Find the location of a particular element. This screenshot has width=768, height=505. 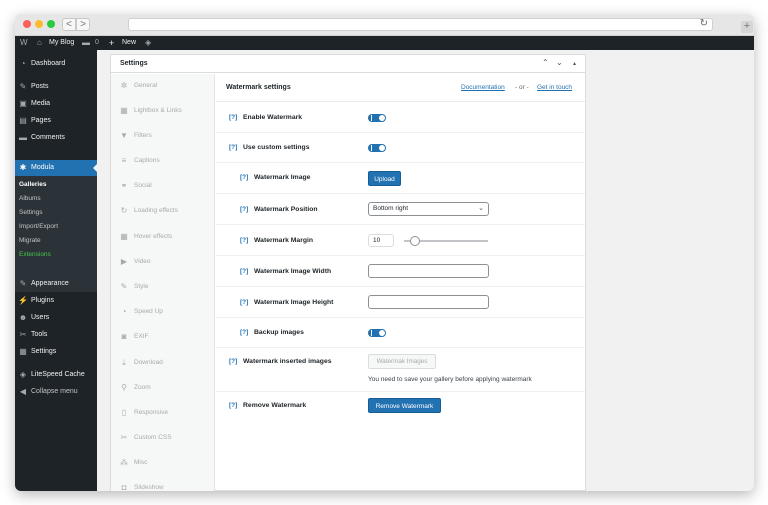

setting-row-watermark-image: [?] Watermark Image Upload is located at coordinates (400, 178).